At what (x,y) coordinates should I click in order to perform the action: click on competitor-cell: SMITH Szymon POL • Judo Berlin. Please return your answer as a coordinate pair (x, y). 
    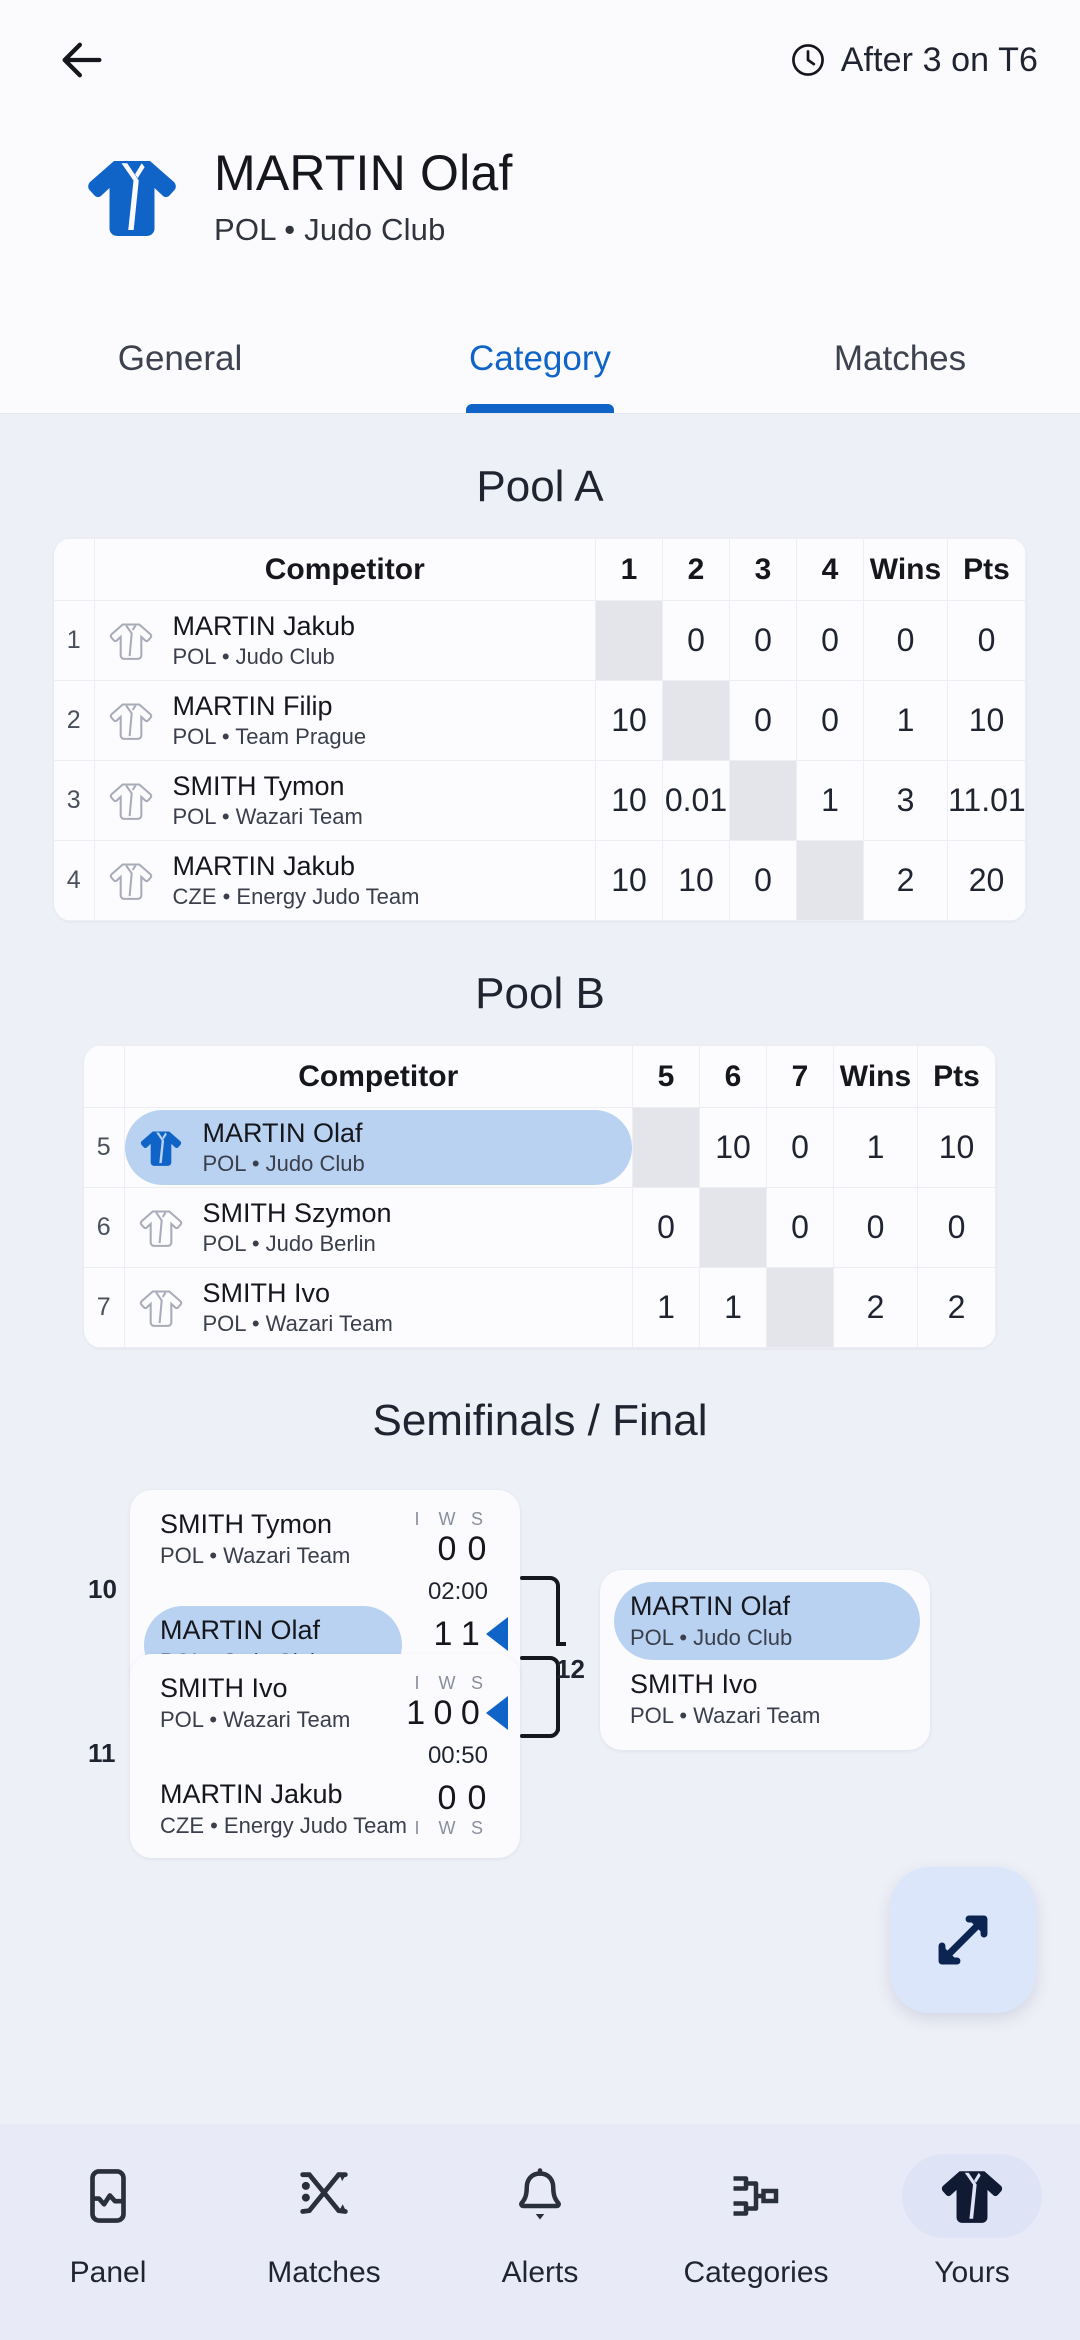
    Looking at the image, I should click on (378, 1227).